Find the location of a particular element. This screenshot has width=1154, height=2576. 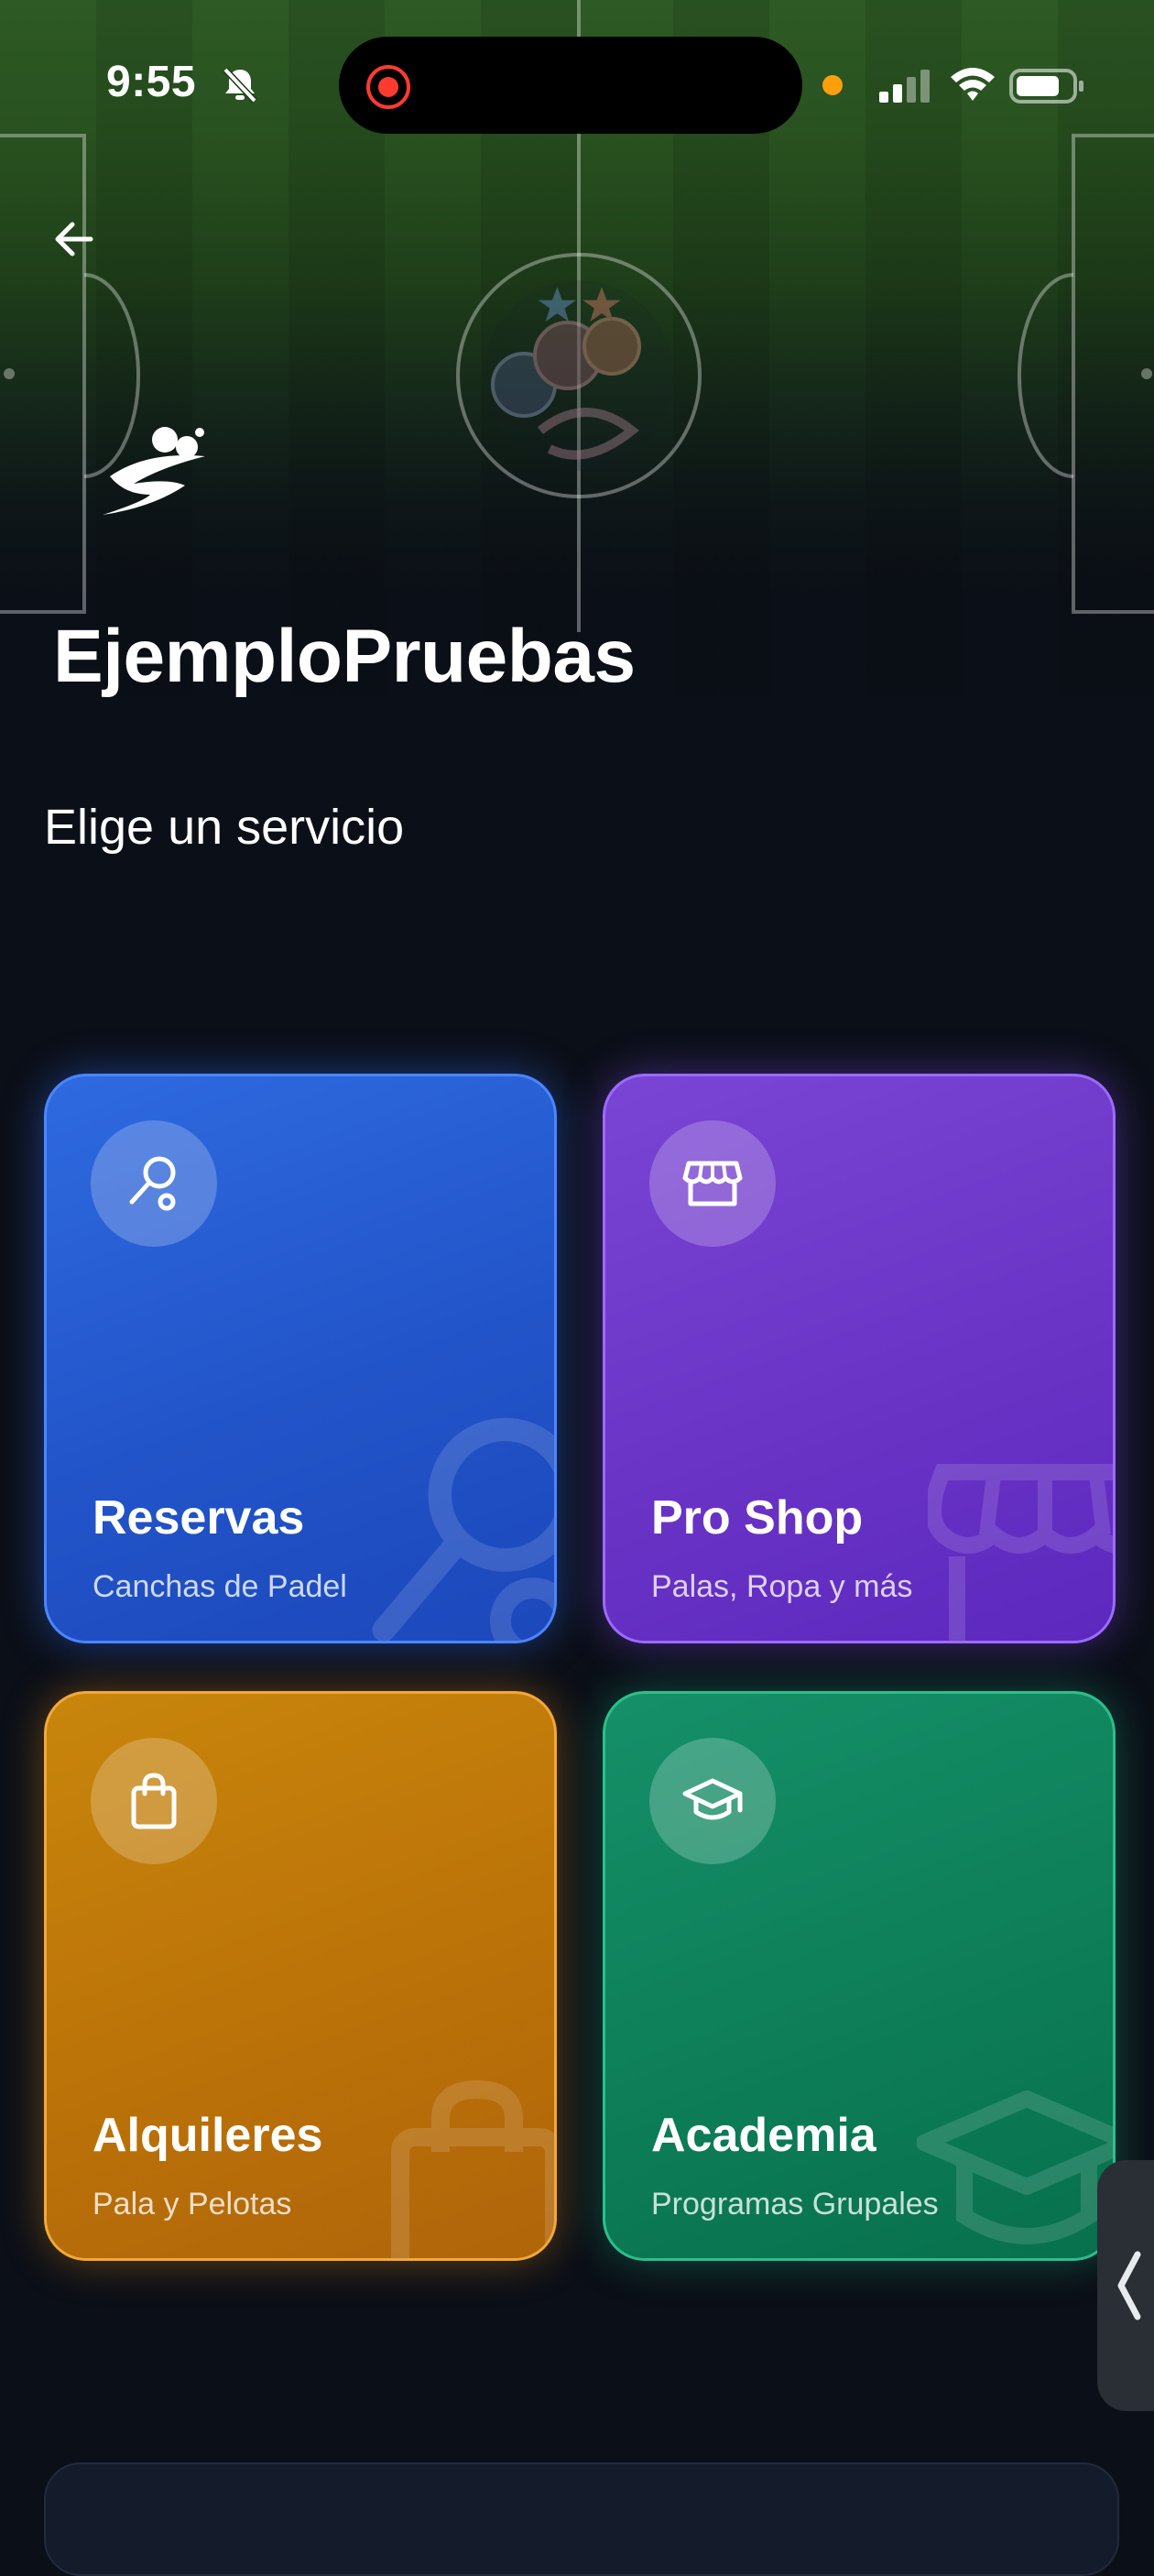

status-time: 9:55 is located at coordinates (151, 82).